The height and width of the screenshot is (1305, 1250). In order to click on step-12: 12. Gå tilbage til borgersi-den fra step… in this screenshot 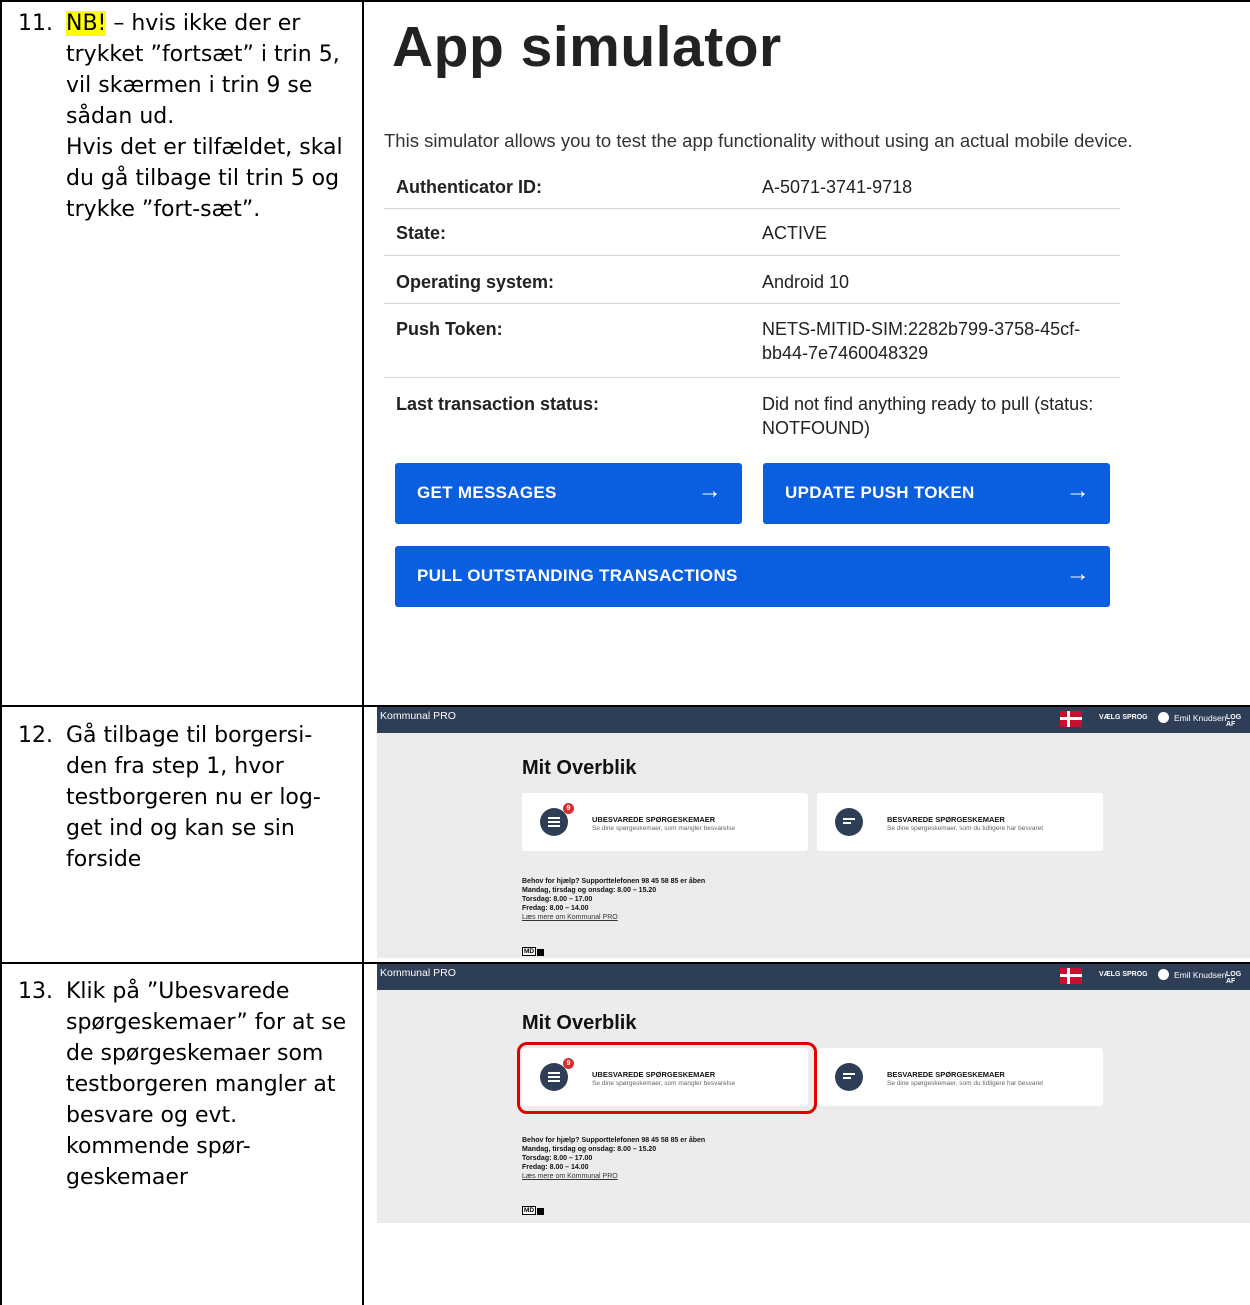, I will do `click(183, 797)`.